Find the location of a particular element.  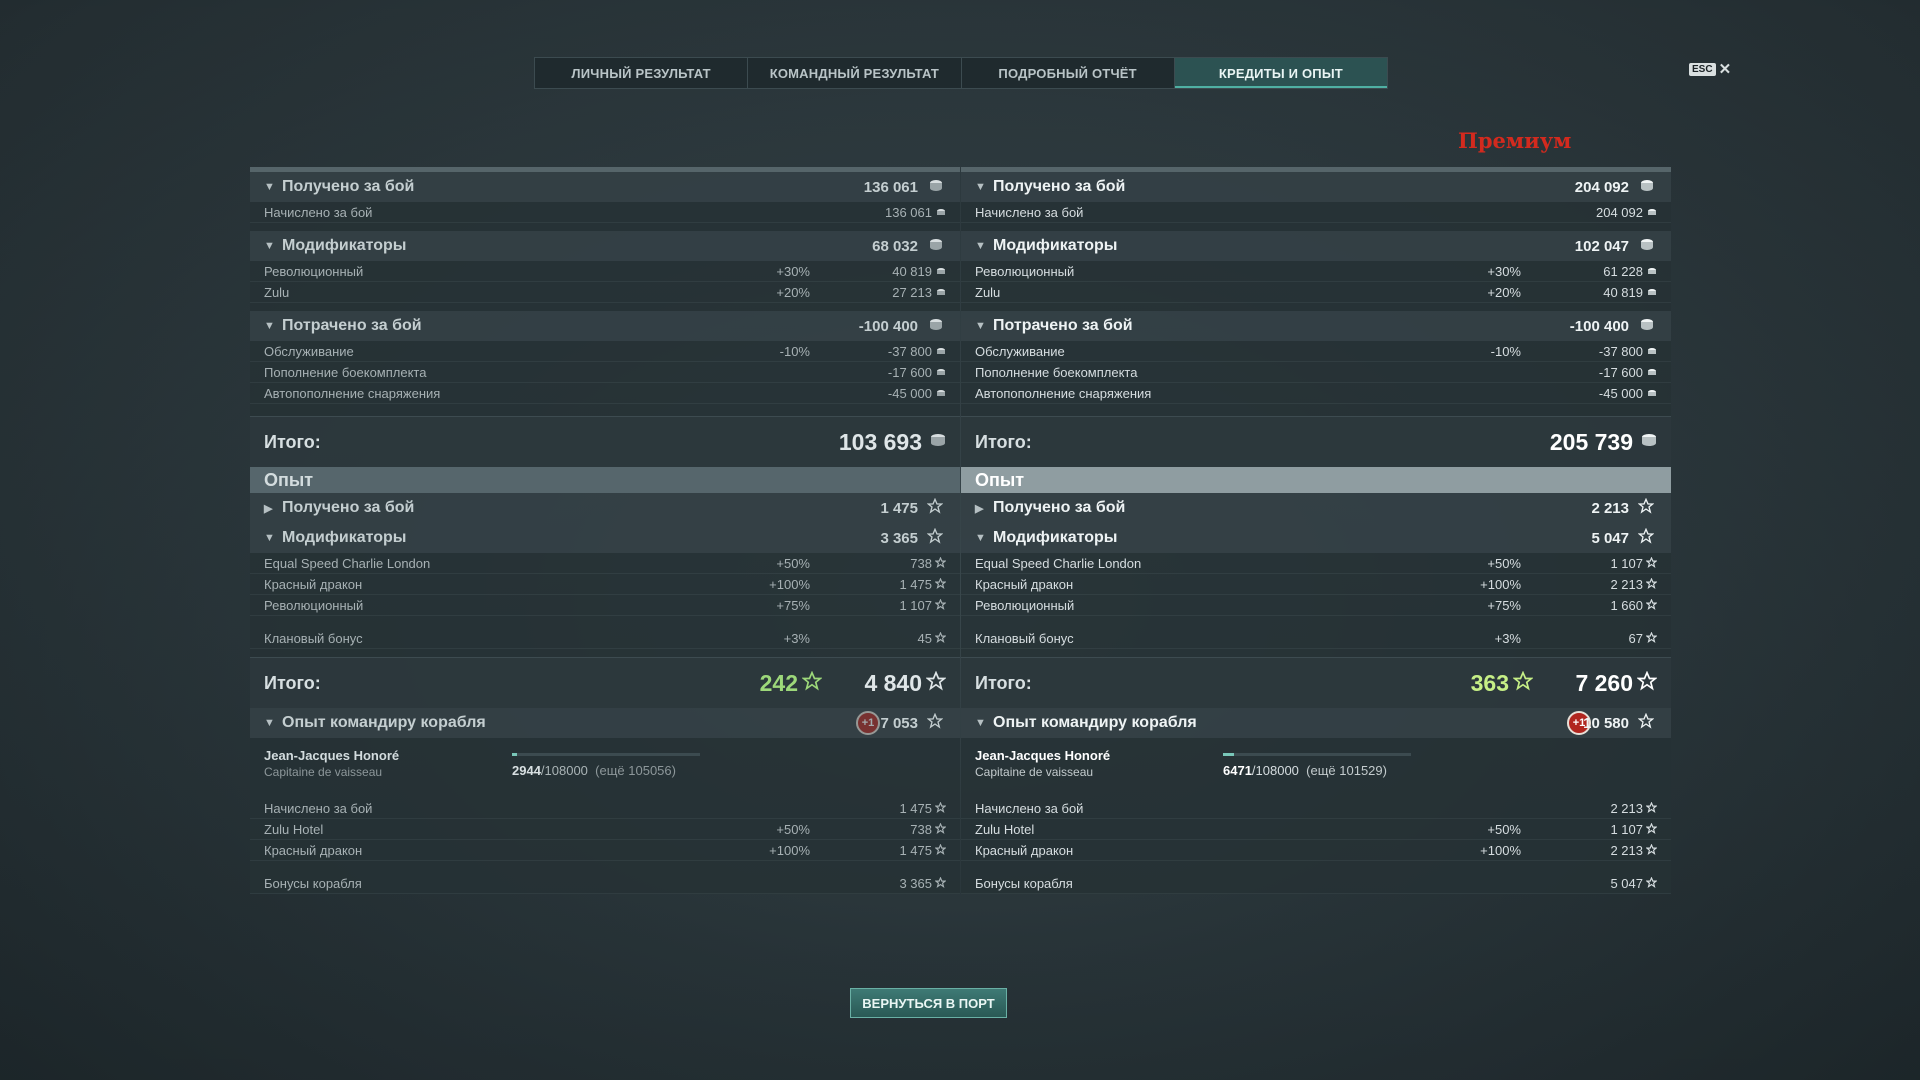

credits-modifiers-header: ▼ Модификаторы 102 047 is located at coordinates (1316, 246).